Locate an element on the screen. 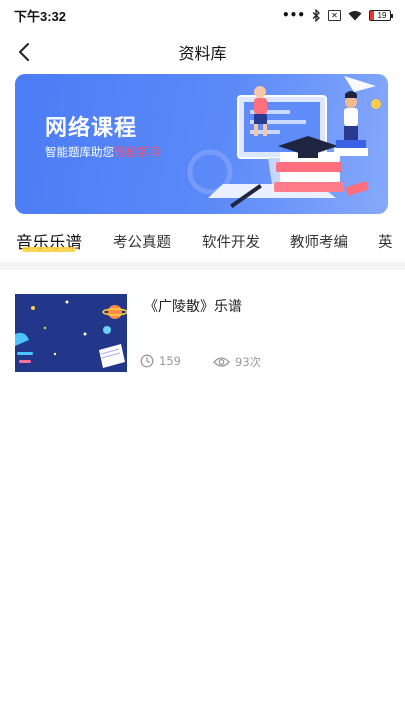 The height and width of the screenshot is (720, 405). item-duration-value: 159 is located at coordinates (170, 361).